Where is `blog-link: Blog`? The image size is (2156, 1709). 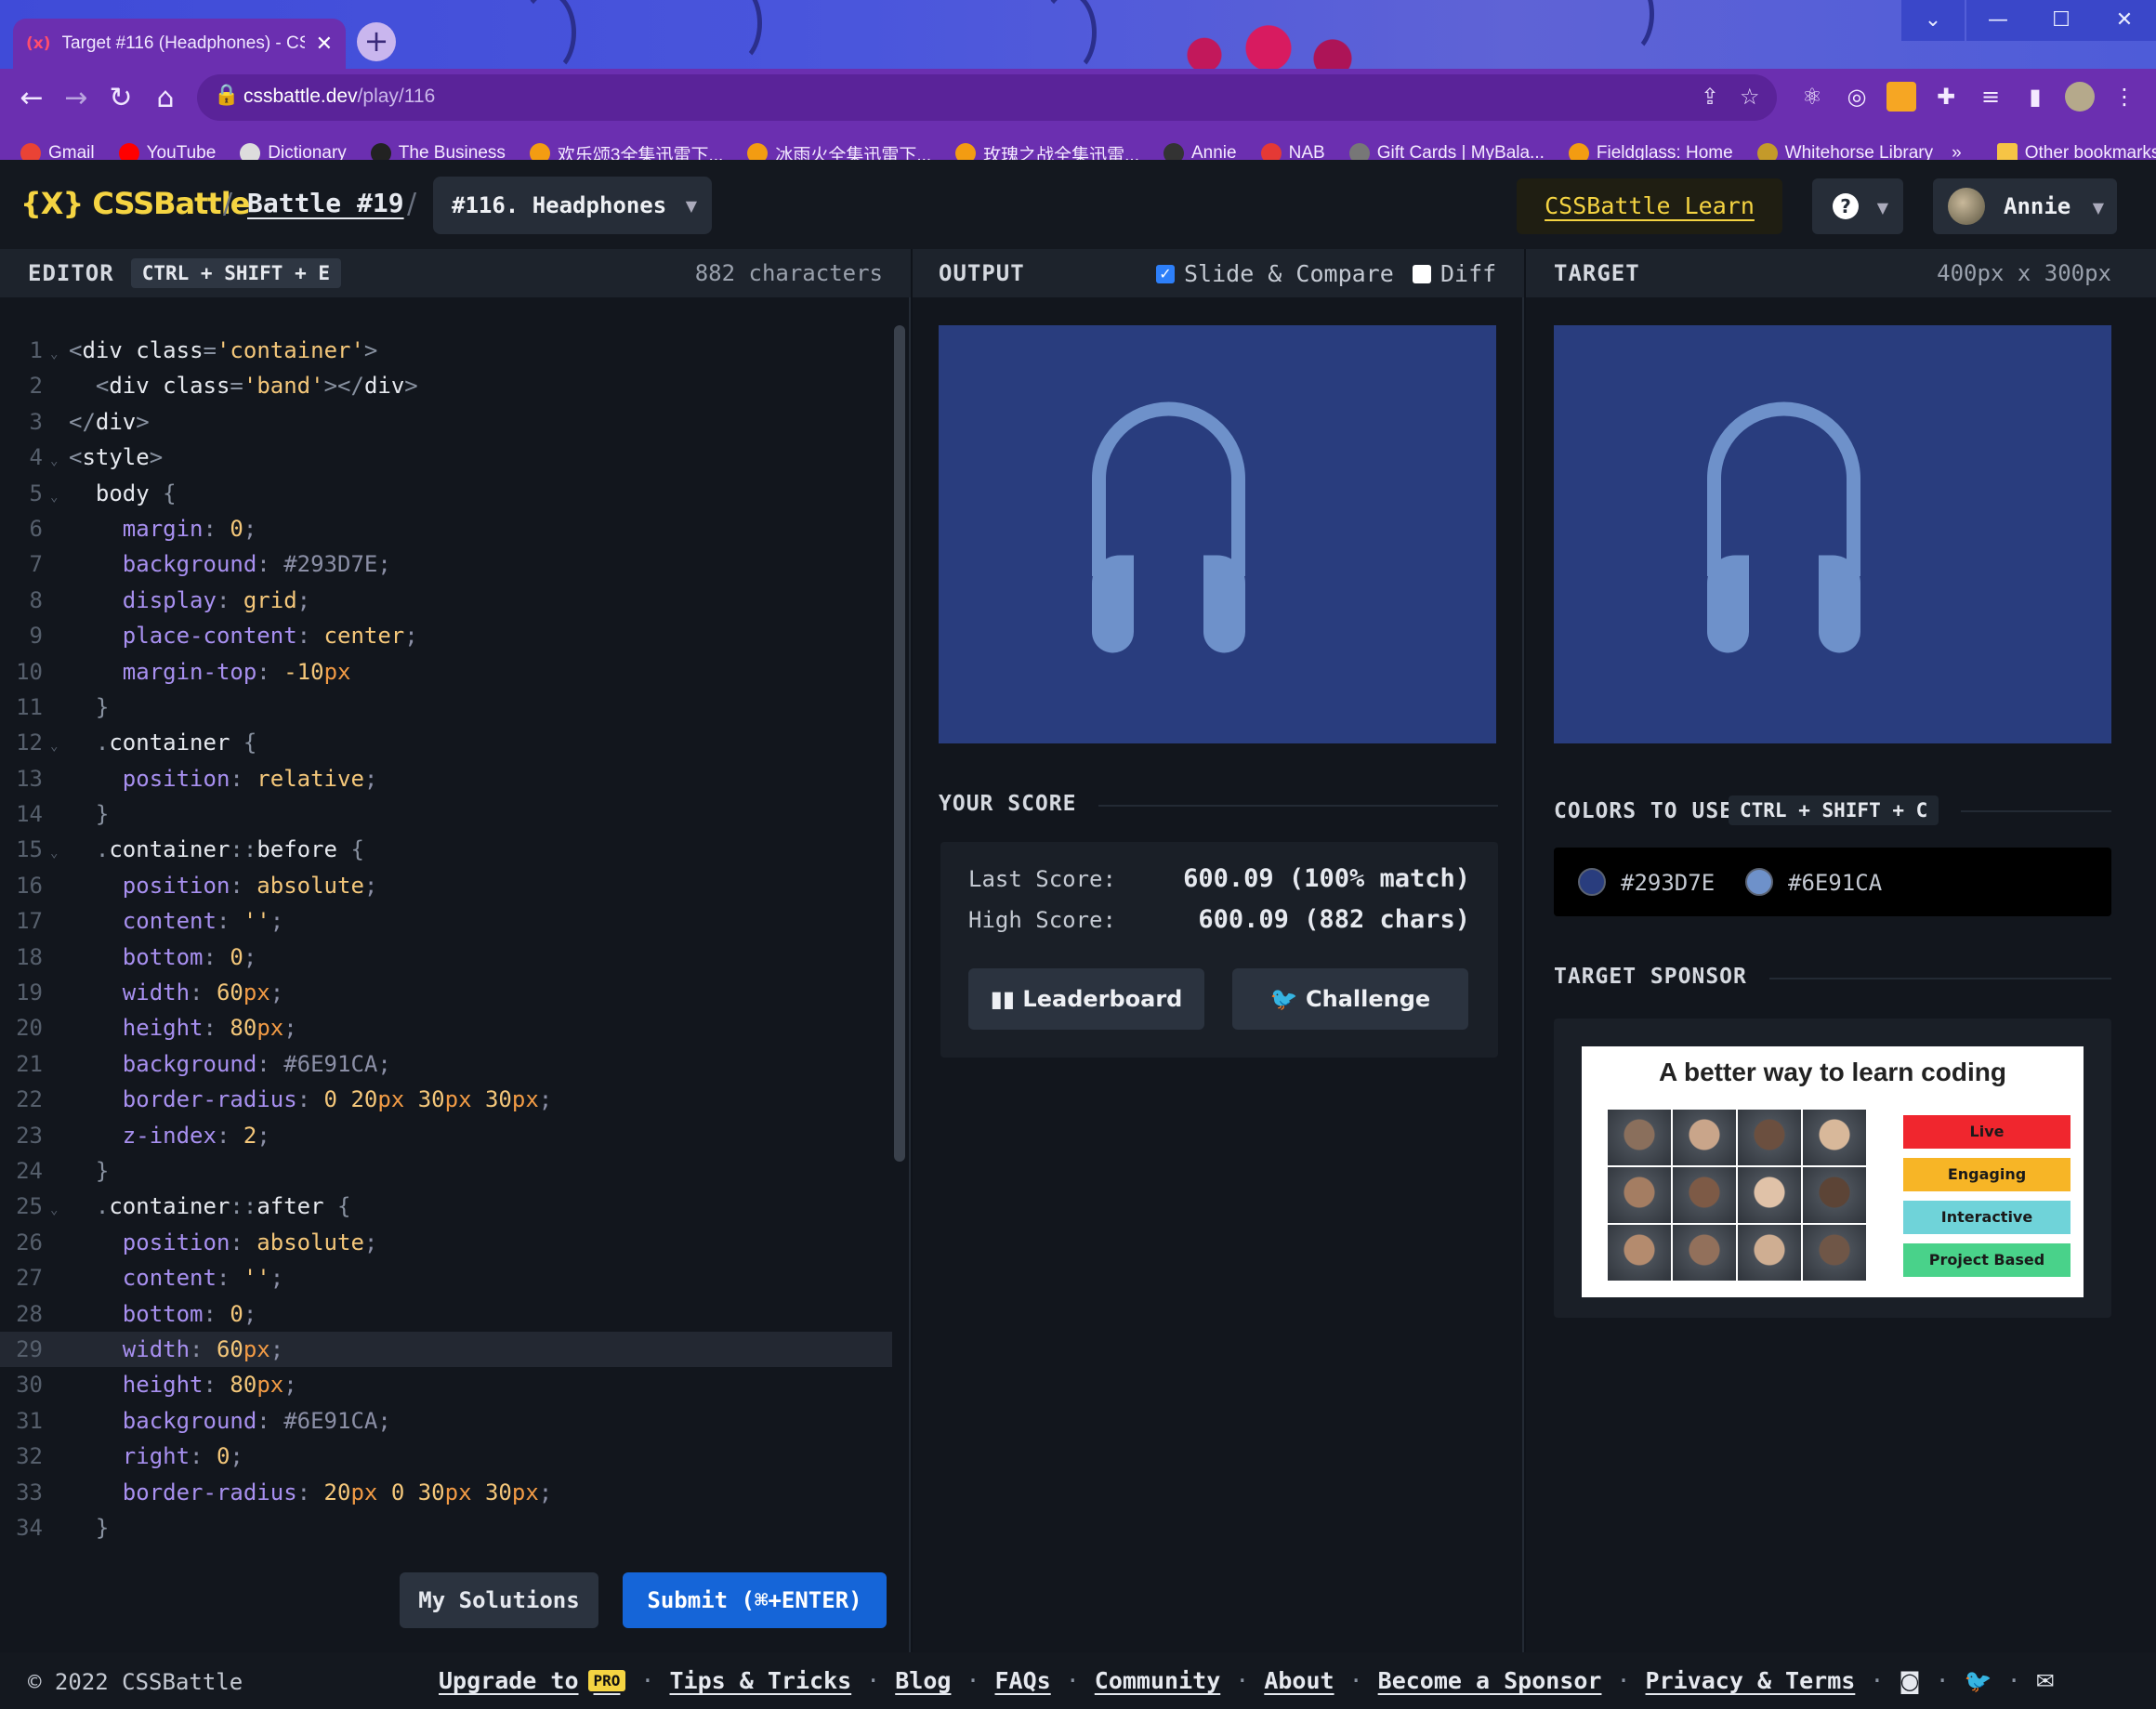 blog-link: Blog is located at coordinates (923, 1680).